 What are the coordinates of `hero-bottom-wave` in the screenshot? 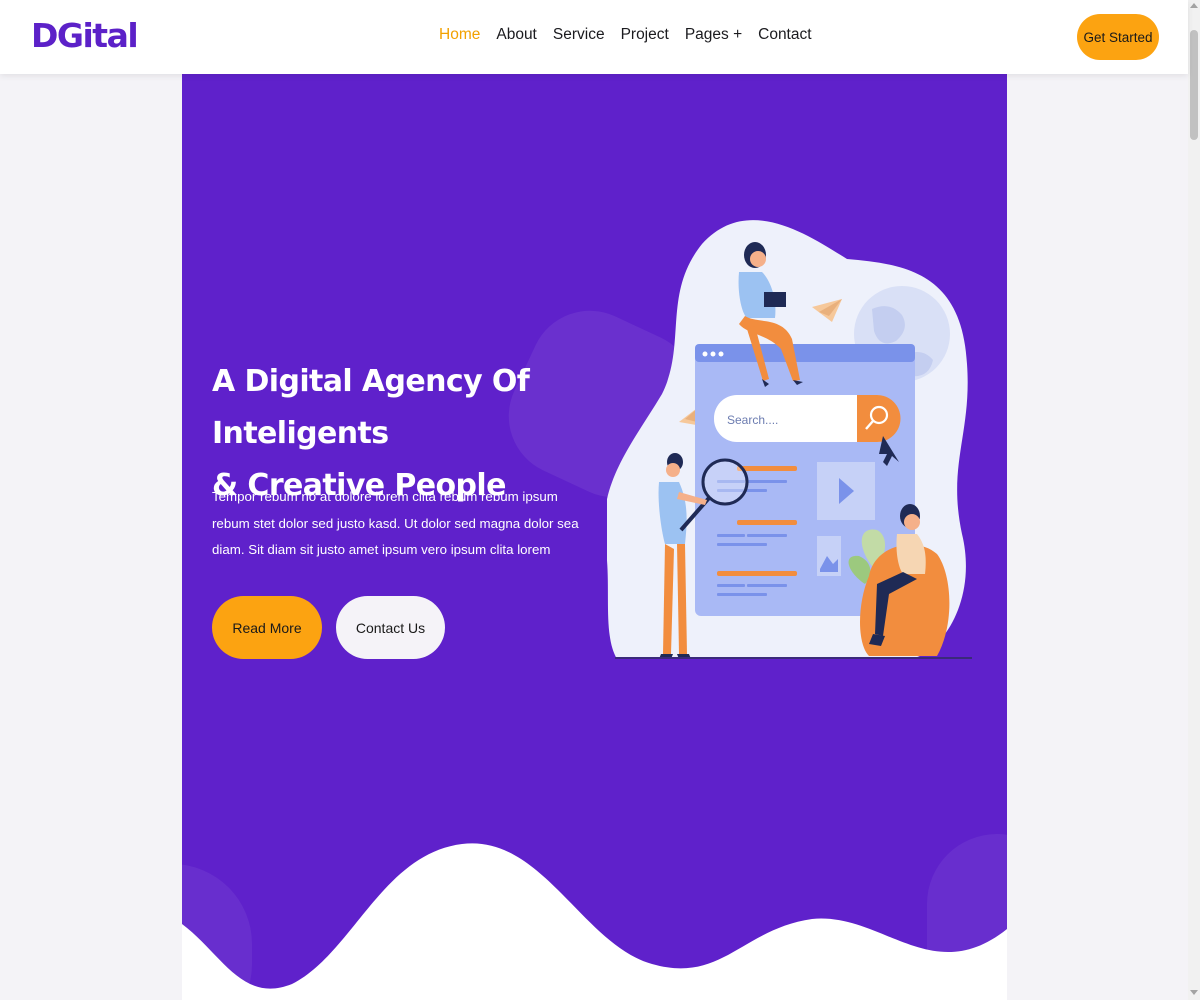 It's located at (594, 921).